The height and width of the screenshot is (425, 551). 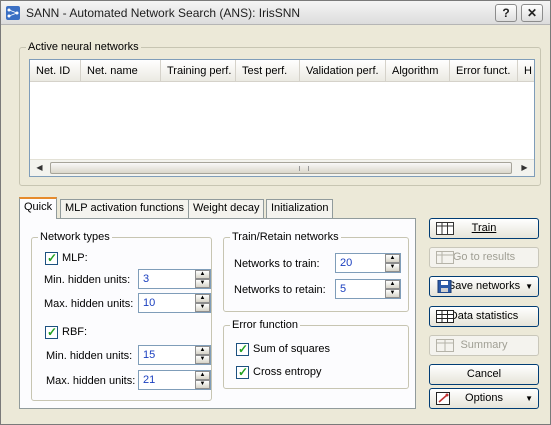 I want to click on save-networks-label: Save networks, so click(x=484, y=286).